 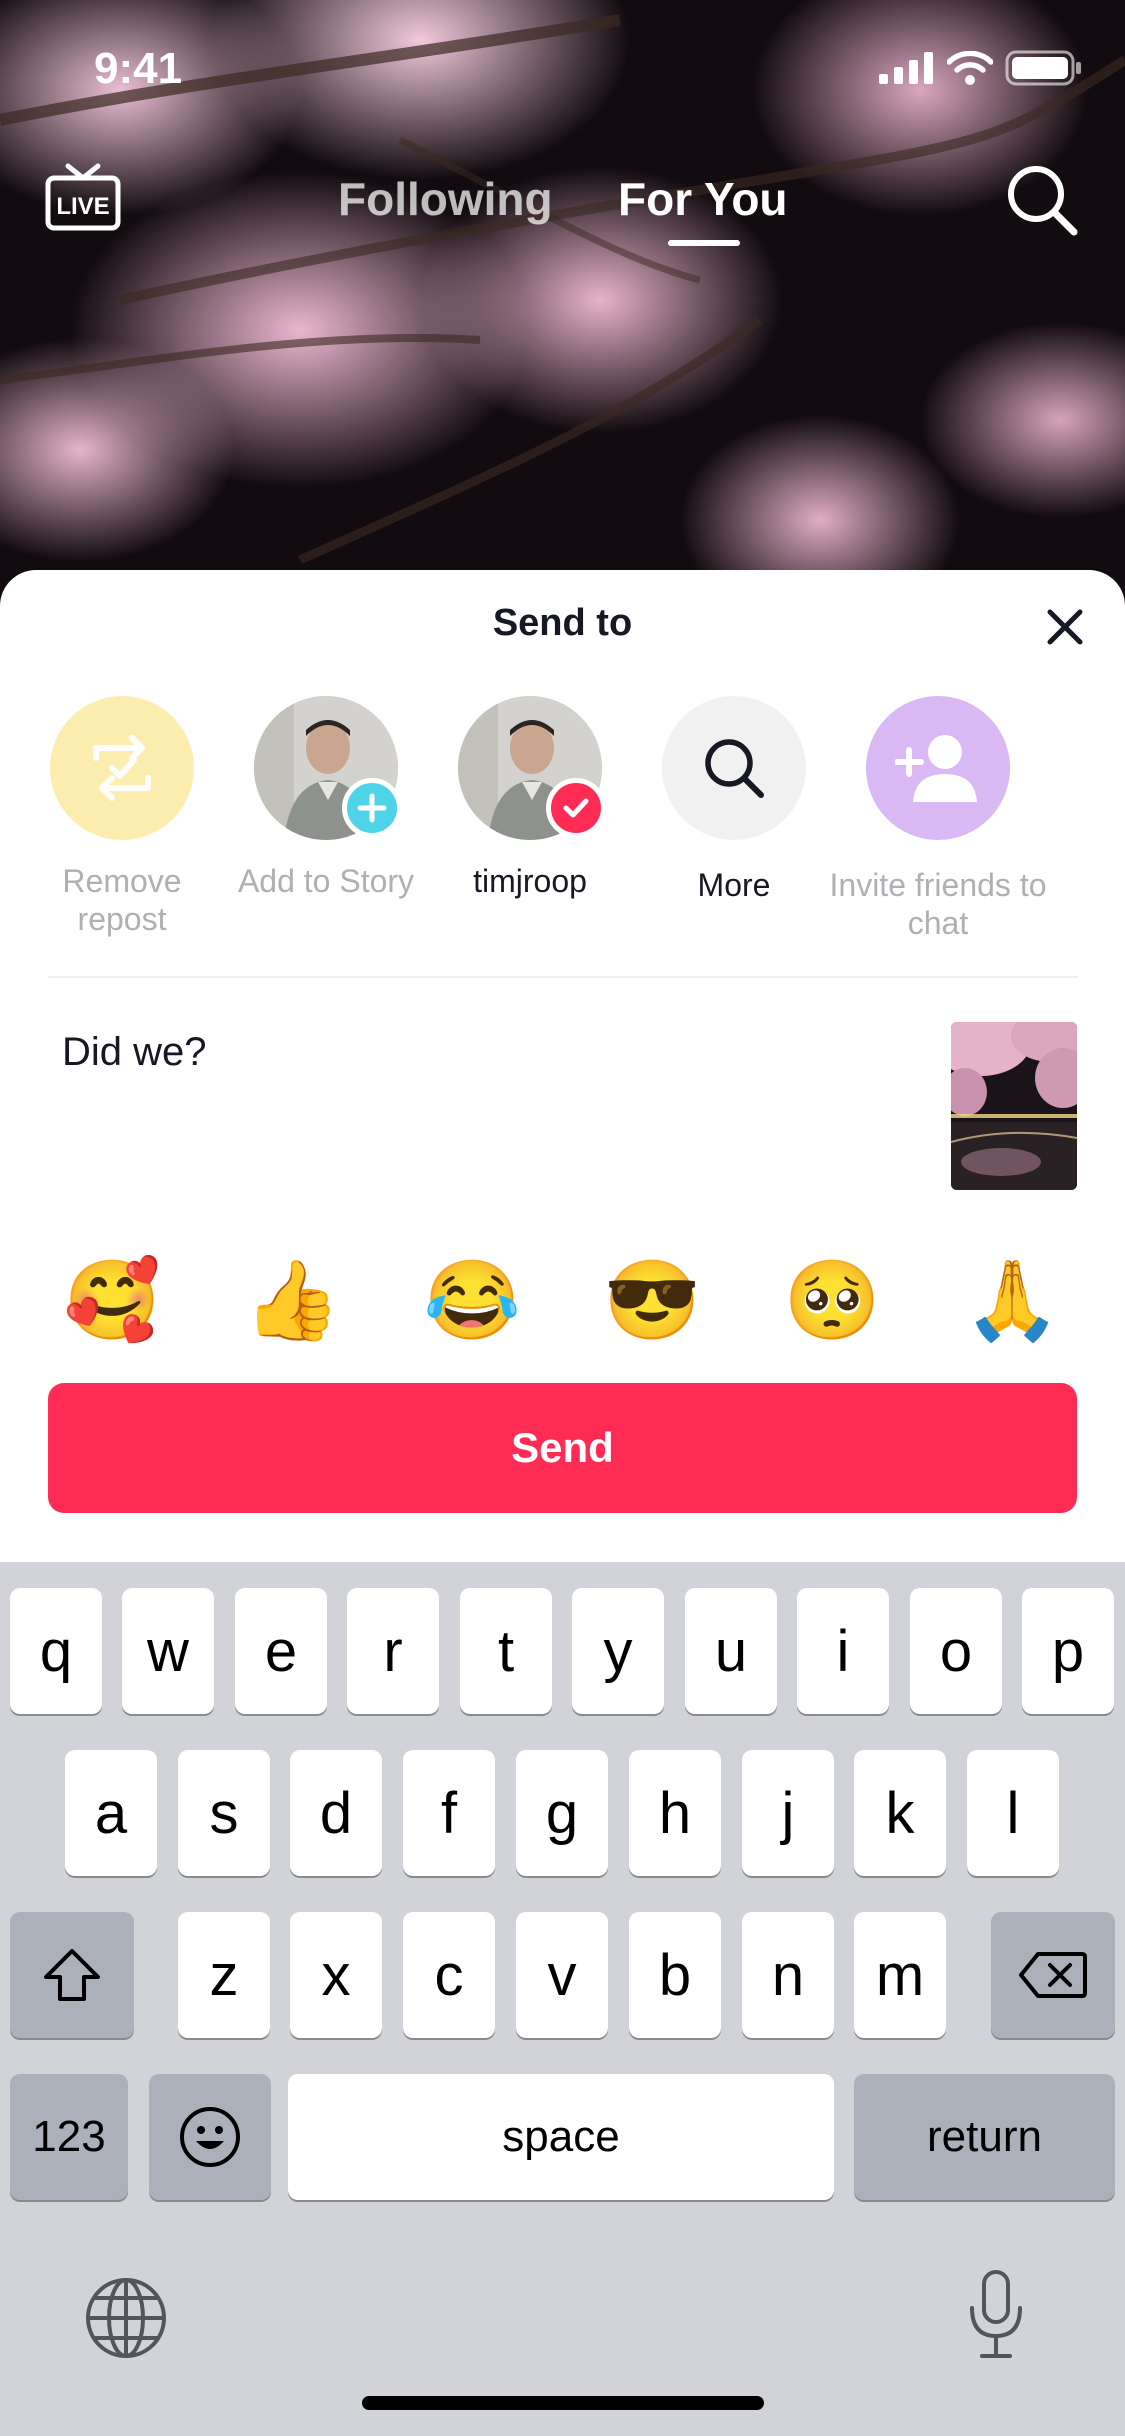 What do you see at coordinates (562, 1305) in the screenshot?
I see `quick-emoji-row: 🥰 👍 😂 😎 🥺 🙏` at bounding box center [562, 1305].